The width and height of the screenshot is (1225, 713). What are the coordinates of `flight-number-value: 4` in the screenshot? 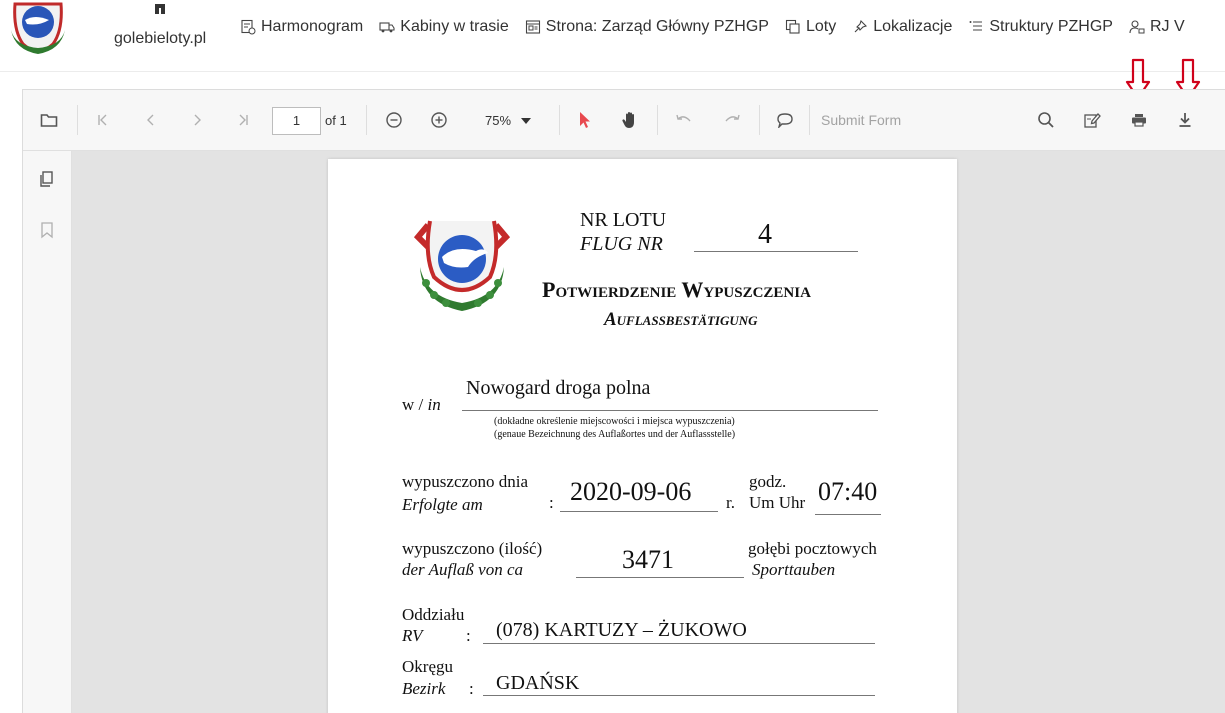 It's located at (765, 234).